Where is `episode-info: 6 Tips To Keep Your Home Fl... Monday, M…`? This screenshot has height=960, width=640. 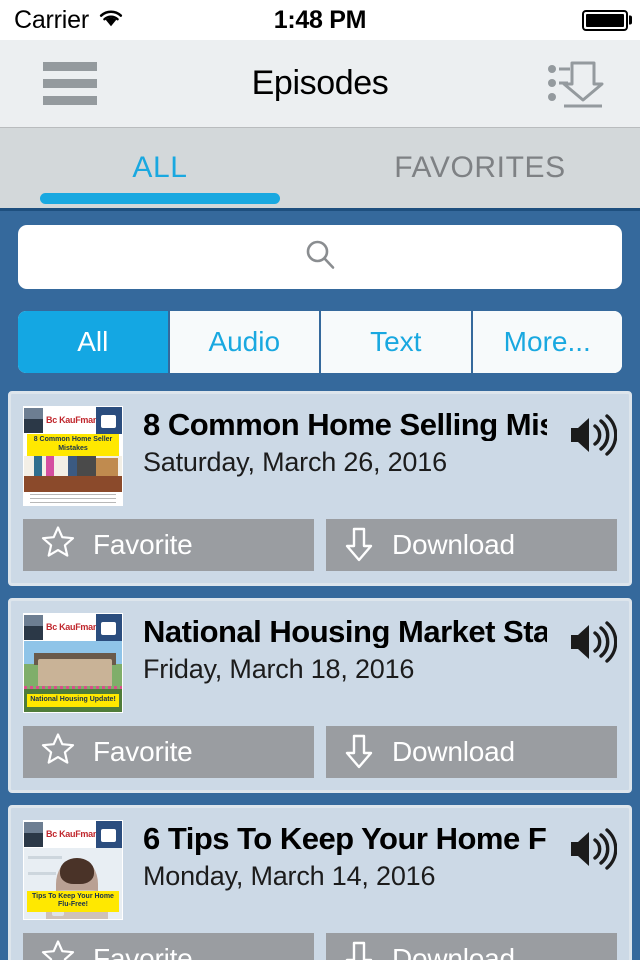
episode-info: 6 Tips To Keep Your Home Fl... Monday, M… is located at coordinates (345, 856).